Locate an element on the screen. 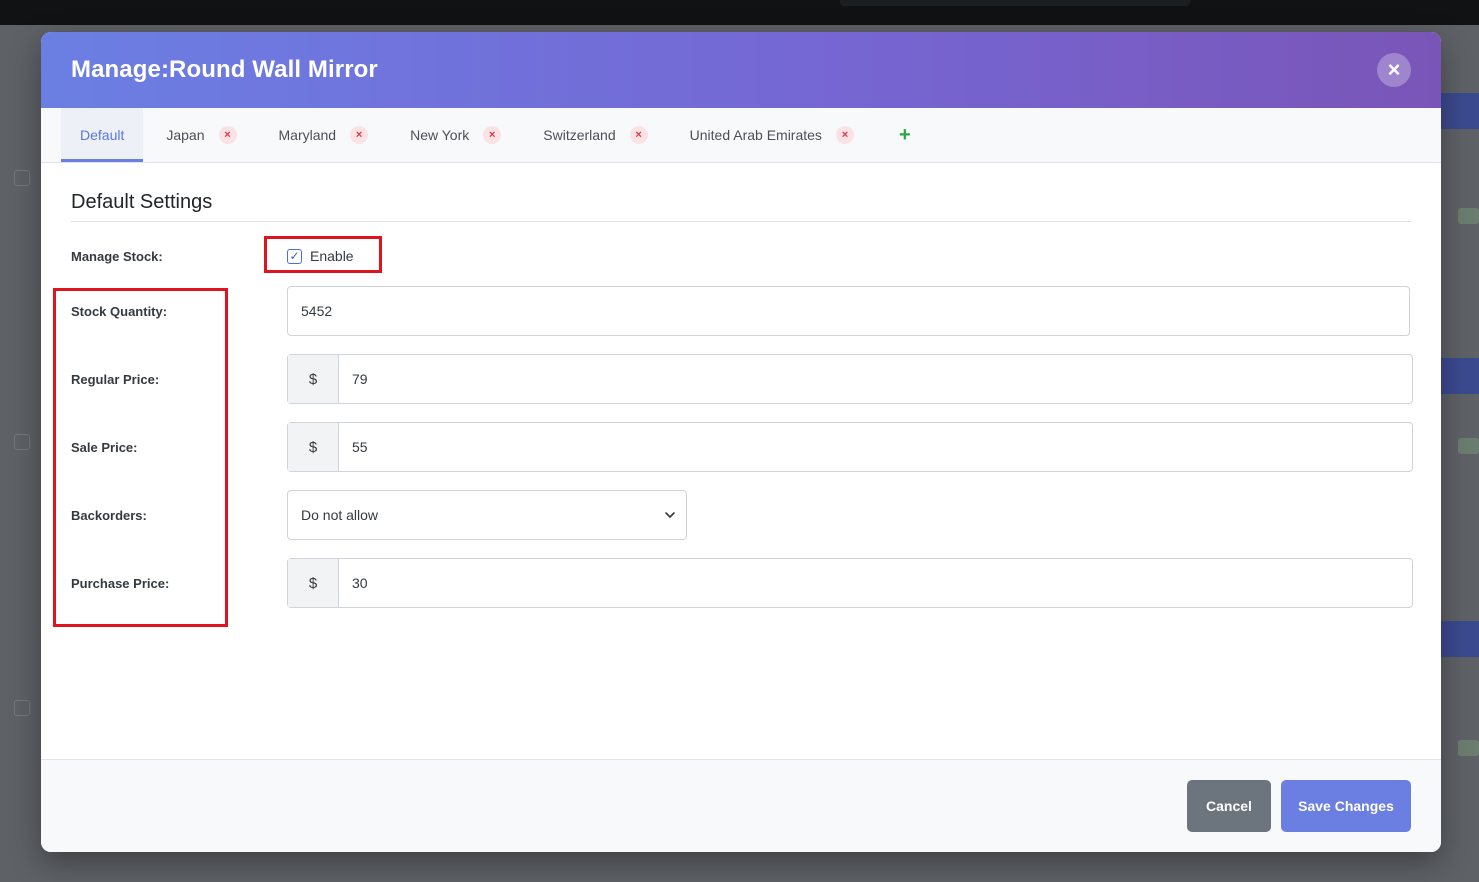  manage-stock-label: Manage Stock: is located at coordinates (117, 256).